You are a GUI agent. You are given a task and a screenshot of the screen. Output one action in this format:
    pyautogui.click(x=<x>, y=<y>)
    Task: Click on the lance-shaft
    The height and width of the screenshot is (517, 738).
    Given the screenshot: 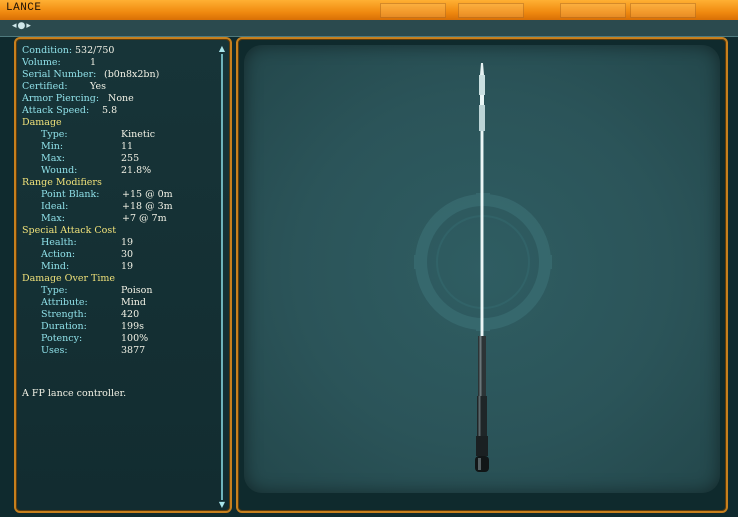 What is the action you would take?
    pyautogui.click(x=482, y=267)
    